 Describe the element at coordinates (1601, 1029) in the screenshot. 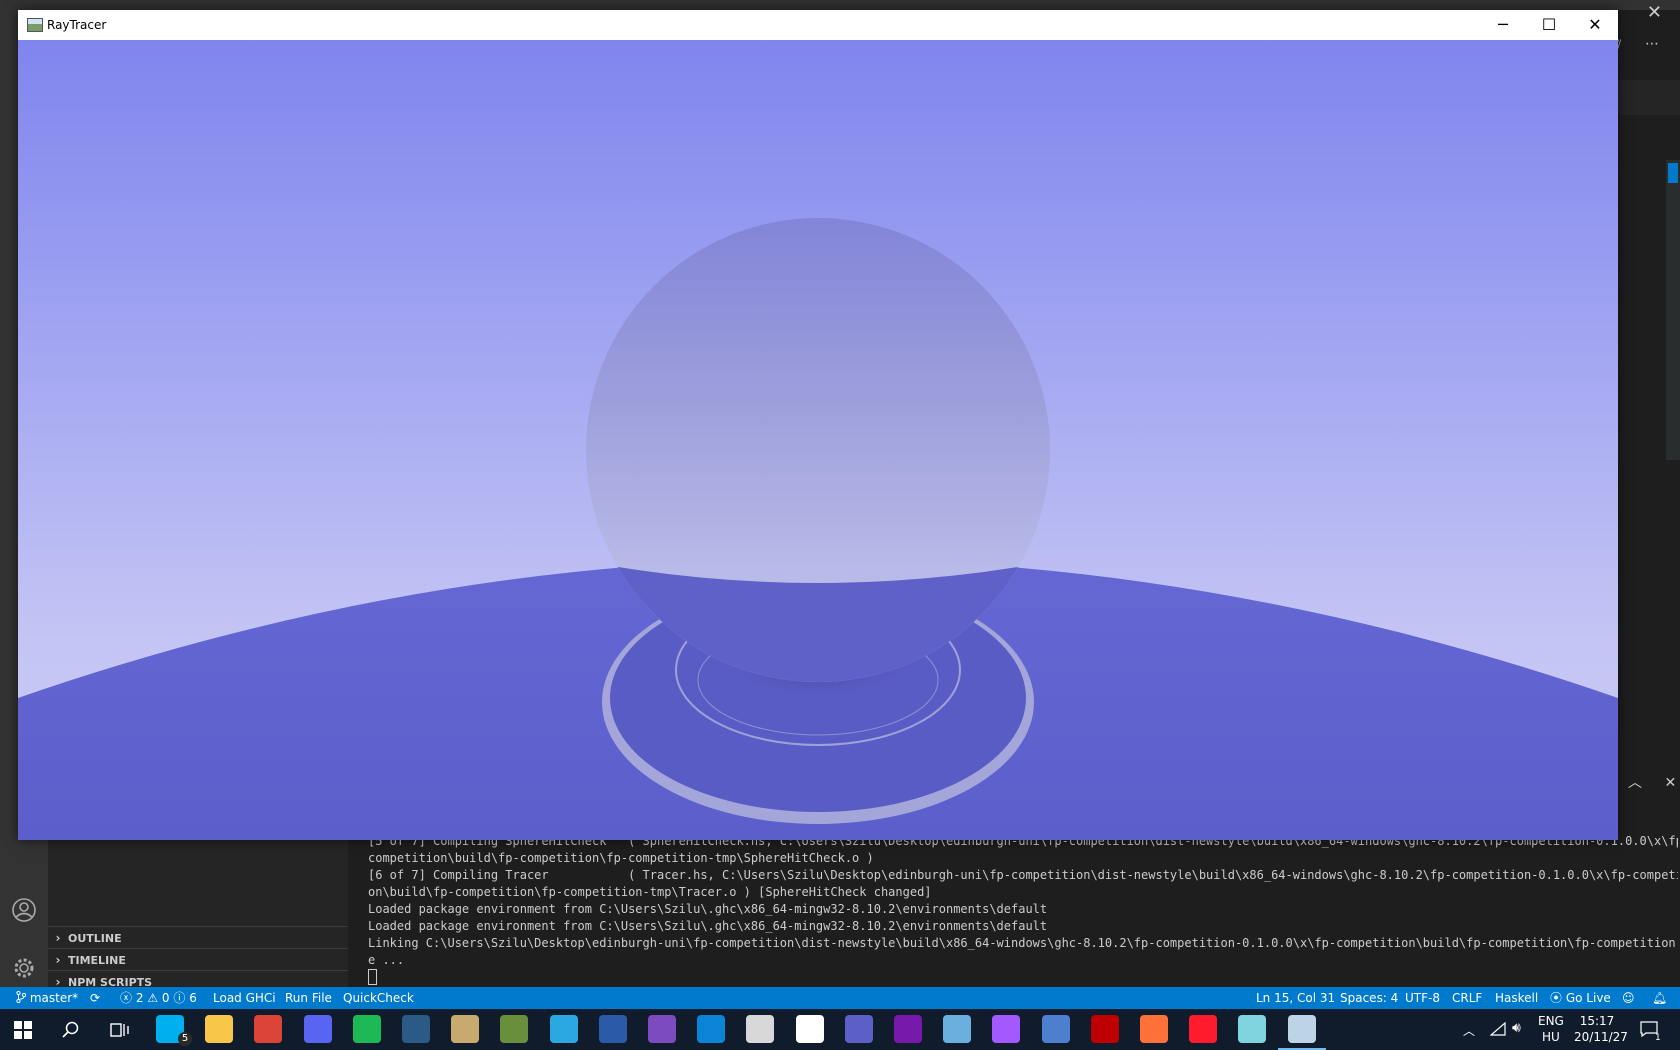

I see `clock: 15:17 20/11/27` at that location.